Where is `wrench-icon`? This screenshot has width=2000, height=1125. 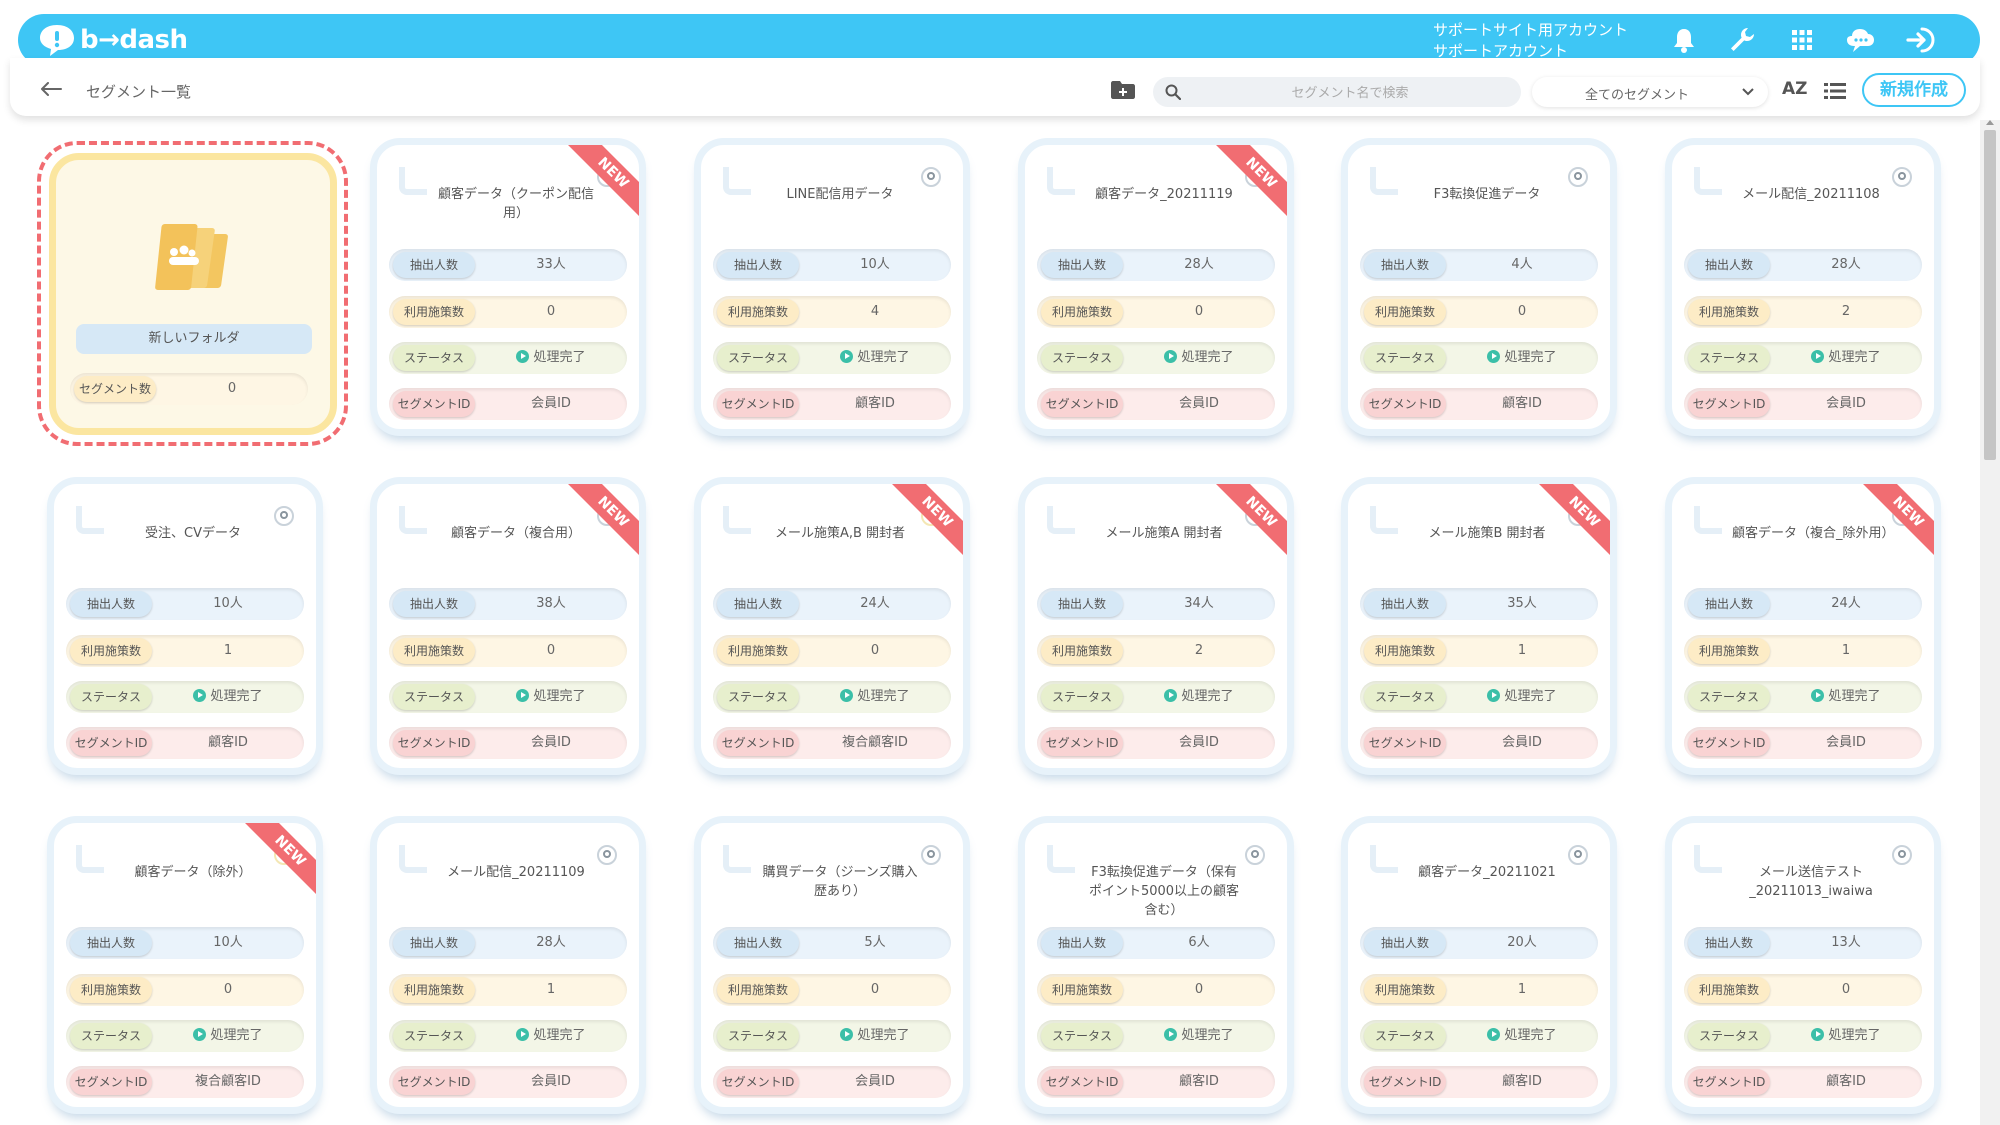 wrench-icon is located at coordinates (1742, 40).